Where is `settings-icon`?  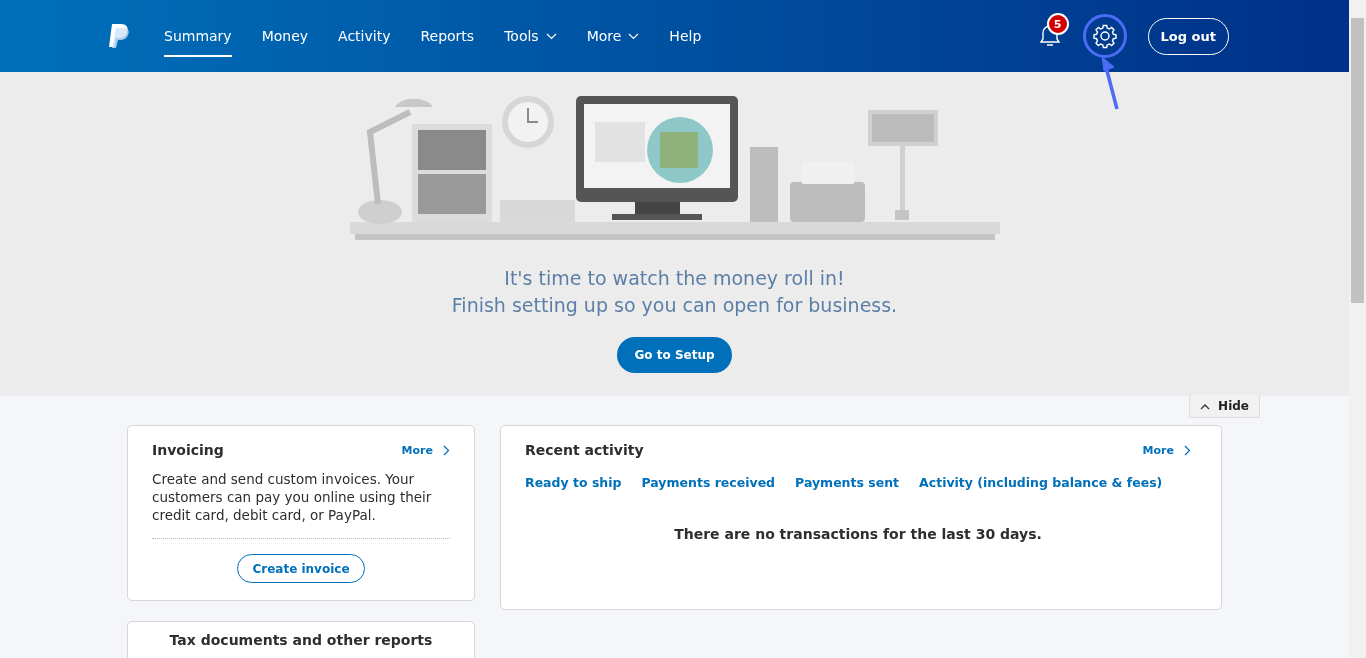
settings-icon is located at coordinates (1104, 36).